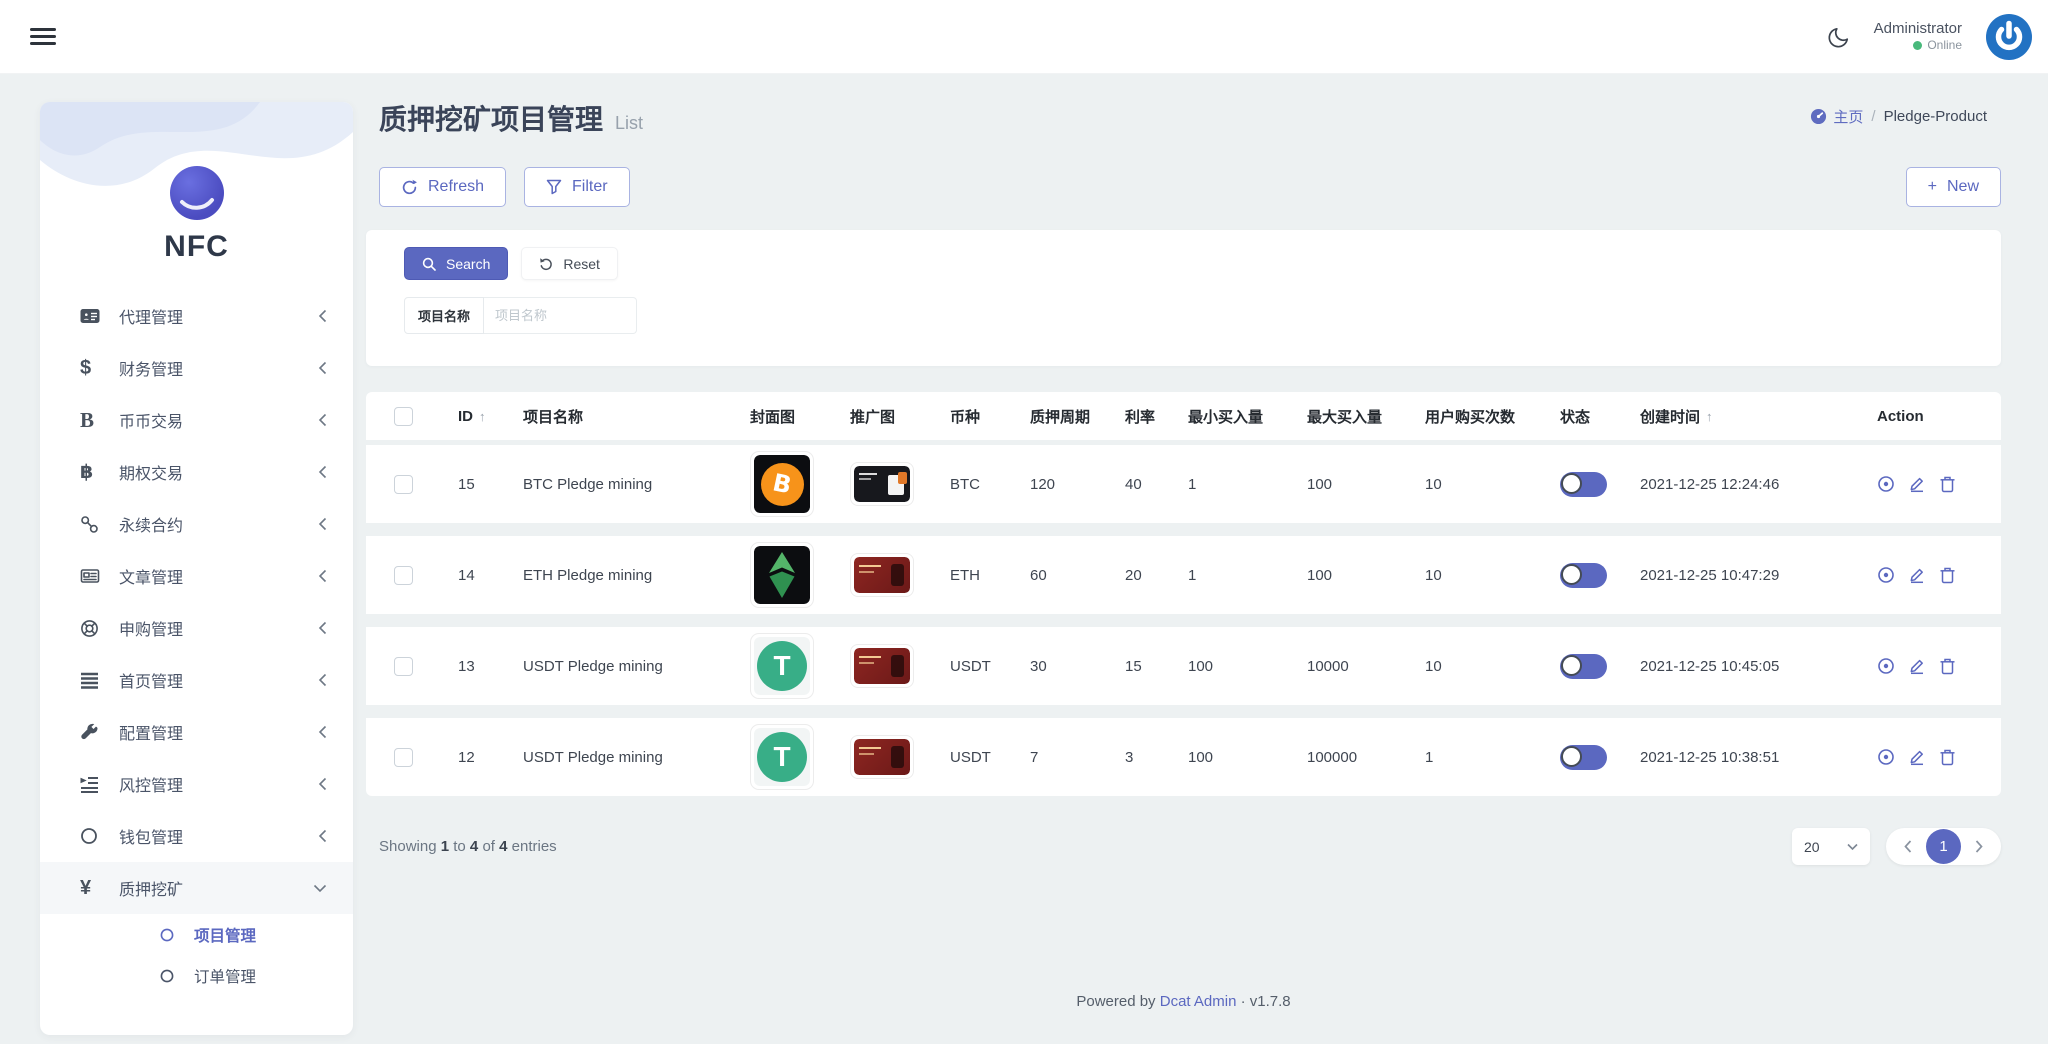 This screenshot has height=1044, width=2048. Describe the element at coordinates (782, 575) in the screenshot. I see `etc-cover` at that location.